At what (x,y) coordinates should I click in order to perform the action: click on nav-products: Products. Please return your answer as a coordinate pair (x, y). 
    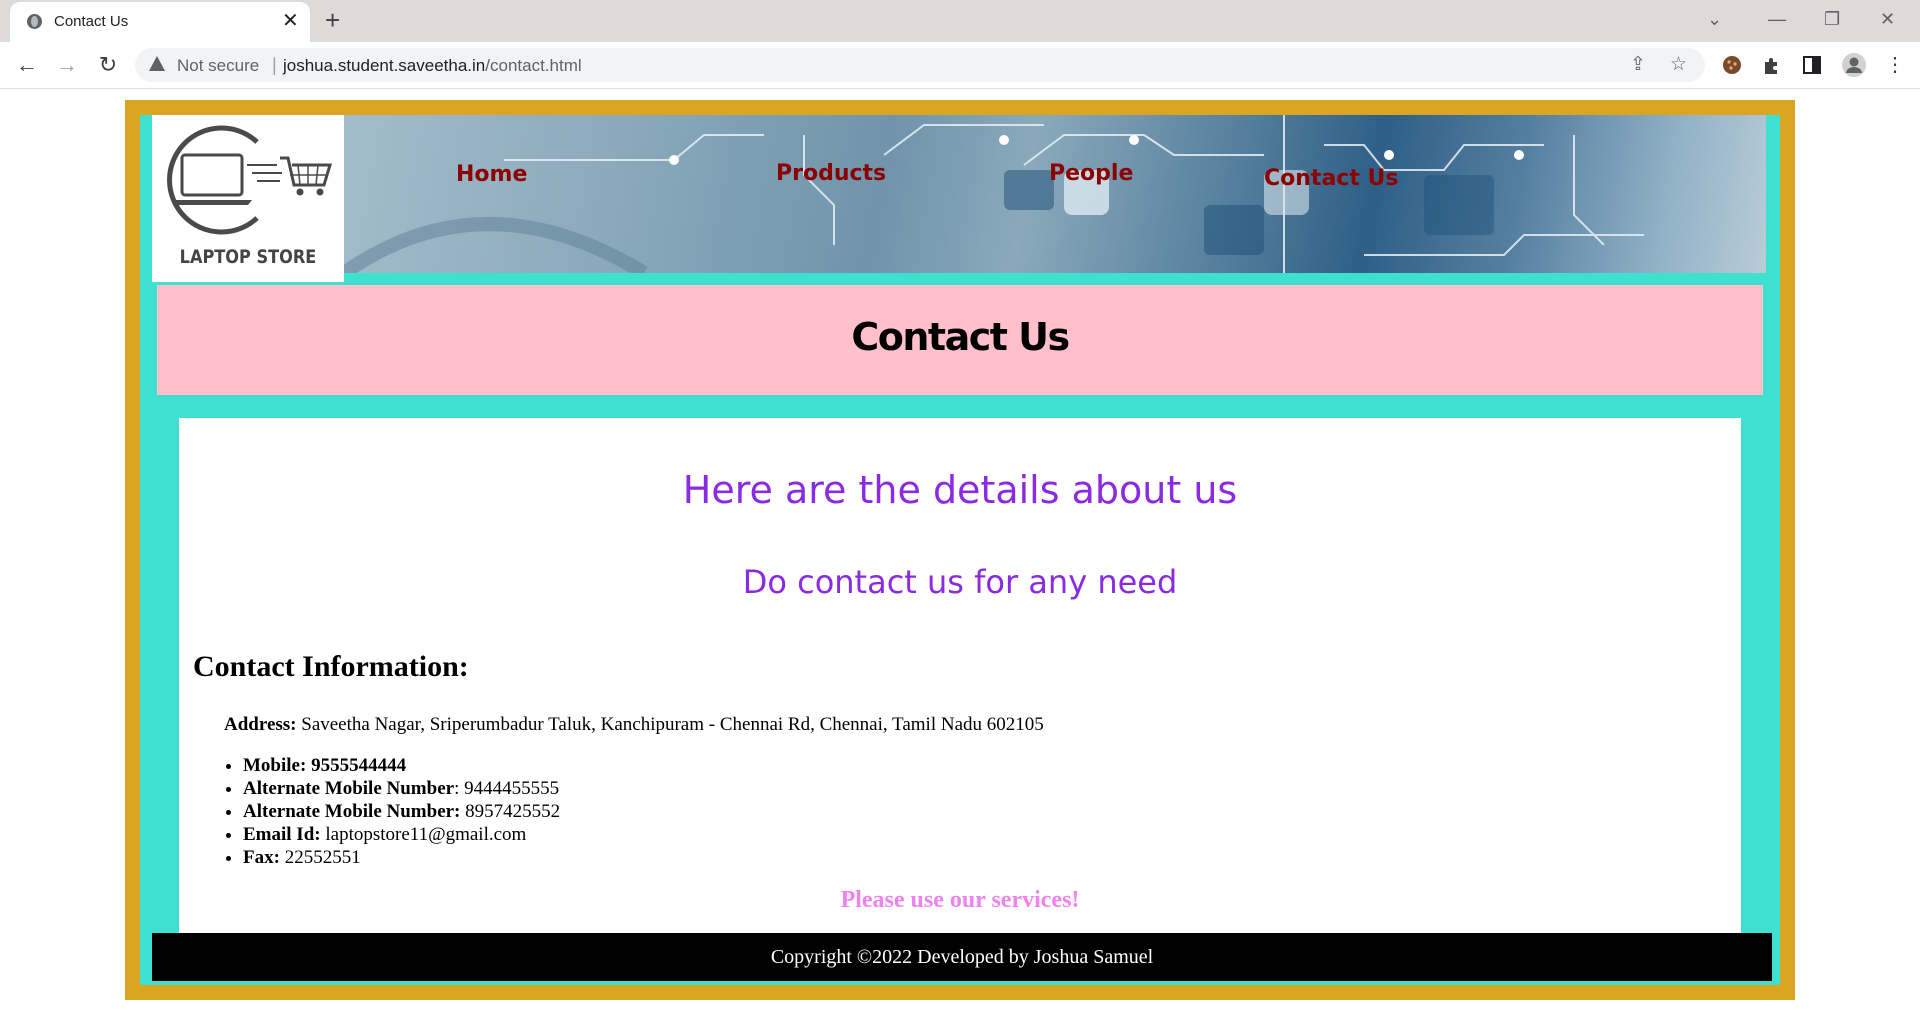
    Looking at the image, I should click on (831, 173).